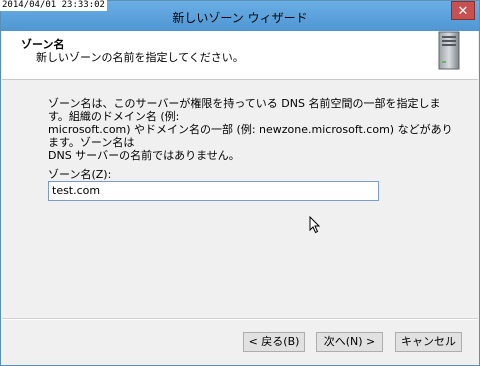 The height and width of the screenshot is (366, 480). I want to click on zone-name-label: ゾーン名(Z):, so click(80, 174).